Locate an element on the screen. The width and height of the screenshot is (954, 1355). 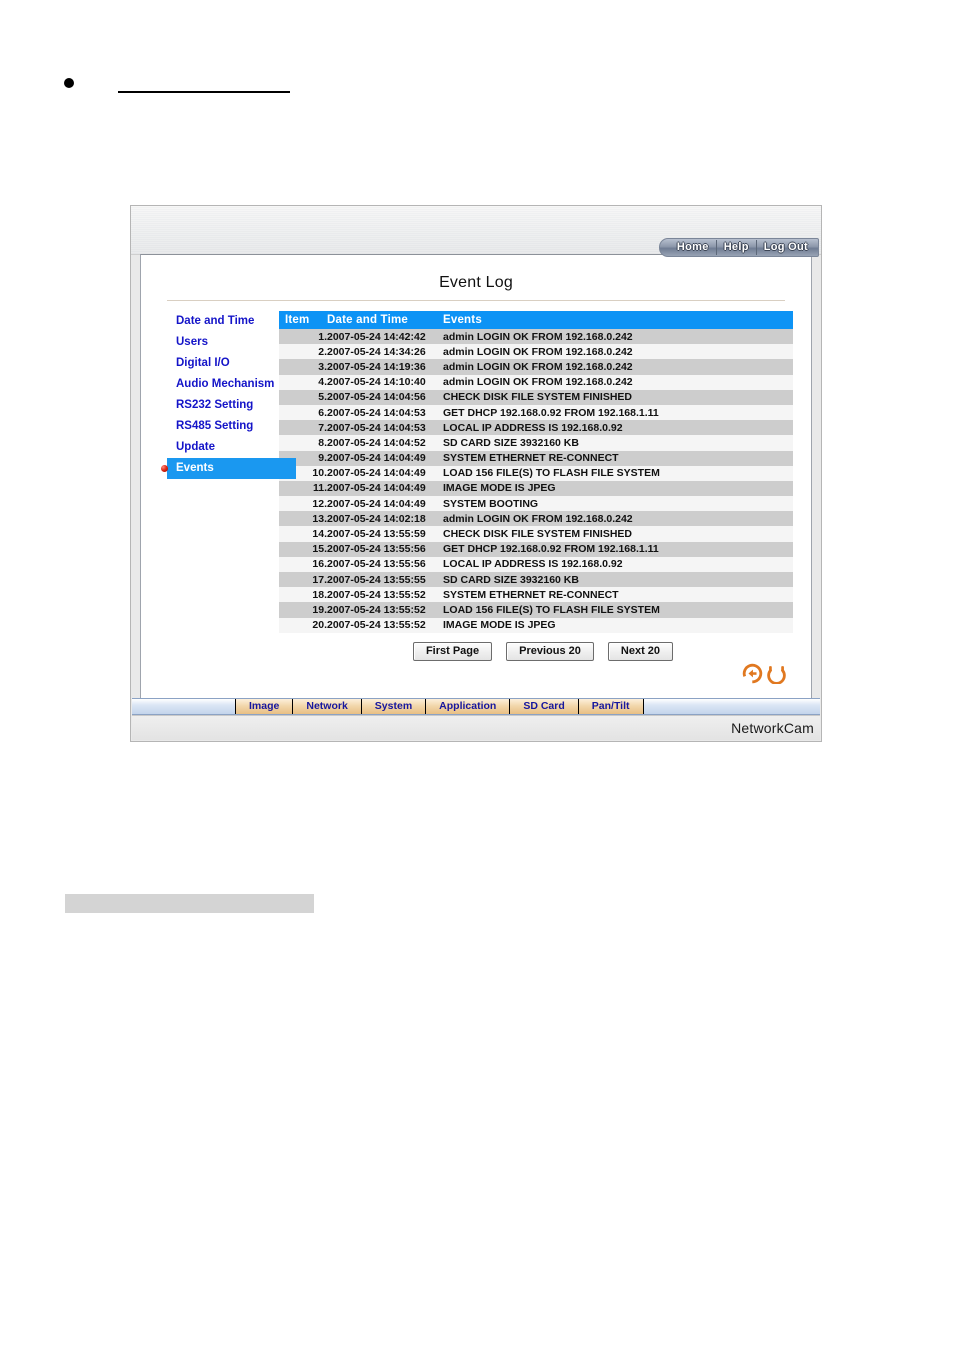
cell-item: 15. is located at coordinates (319, 549).